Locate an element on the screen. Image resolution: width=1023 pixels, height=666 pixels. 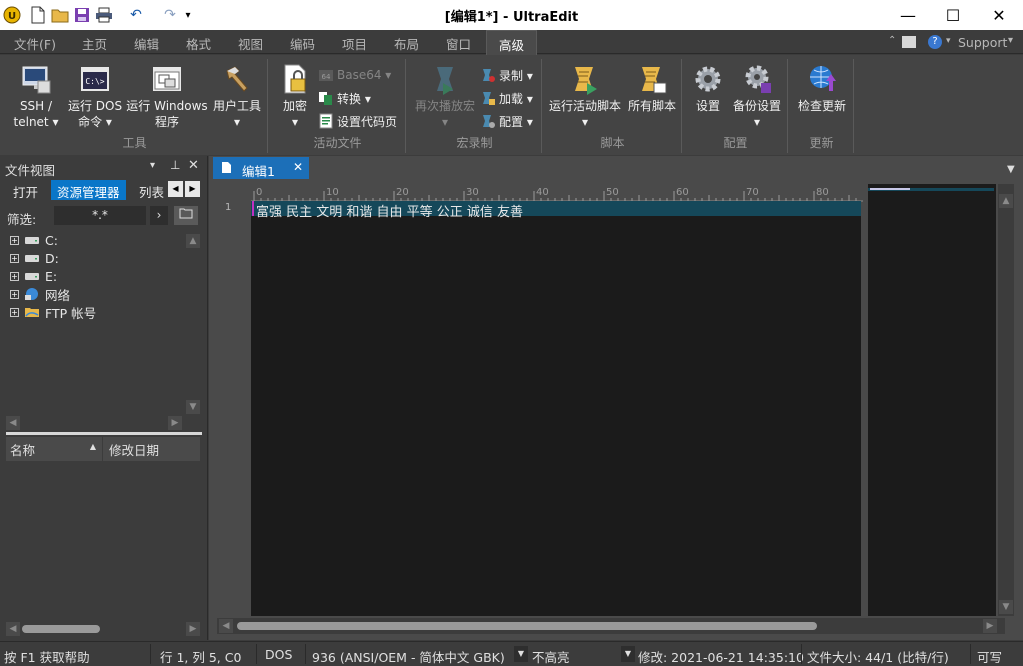
maximize-button: ☐ is located at coordinates (953, 15).